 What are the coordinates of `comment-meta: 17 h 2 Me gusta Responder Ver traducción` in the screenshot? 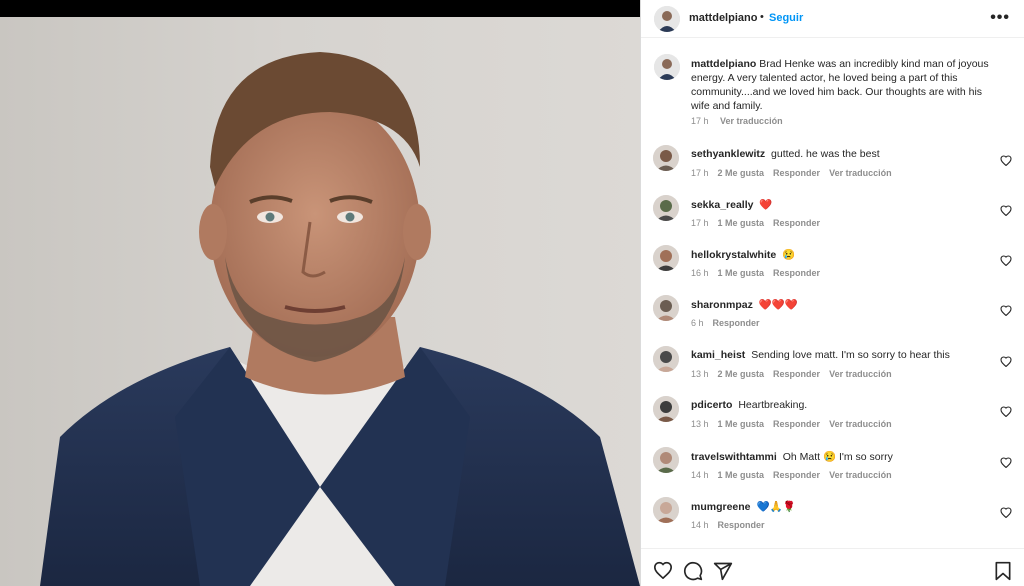 It's located at (796, 173).